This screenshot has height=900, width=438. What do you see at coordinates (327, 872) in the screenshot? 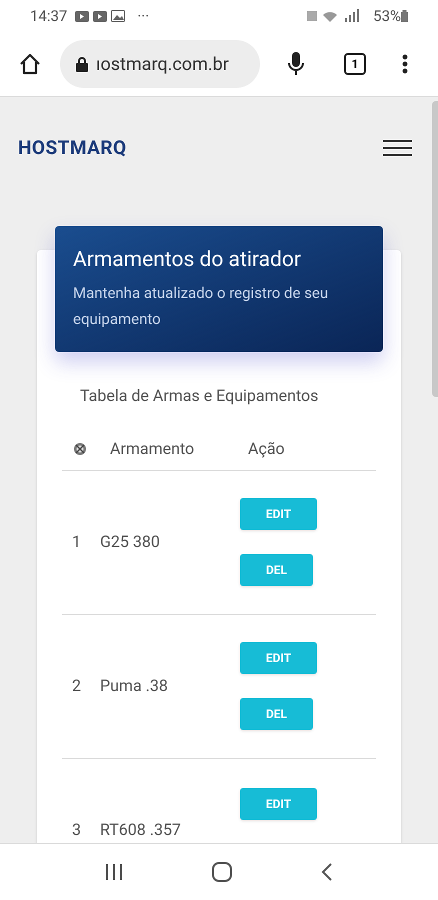
I see `back-icon` at bounding box center [327, 872].